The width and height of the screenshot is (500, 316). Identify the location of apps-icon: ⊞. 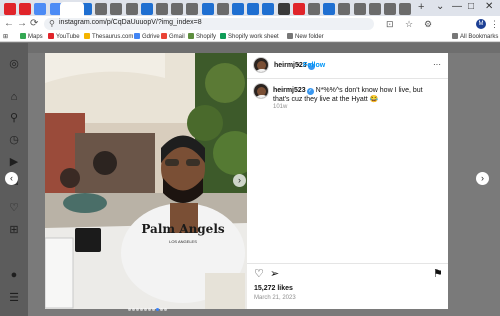
(5, 36).